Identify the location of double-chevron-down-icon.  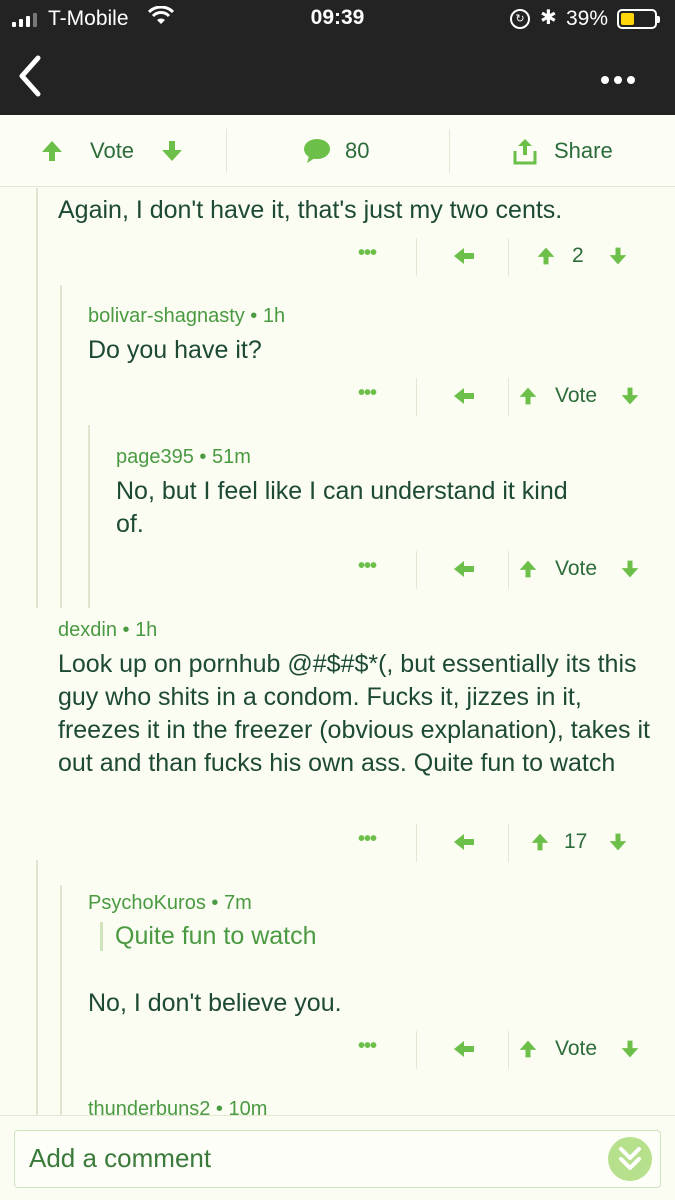
(630, 1158).